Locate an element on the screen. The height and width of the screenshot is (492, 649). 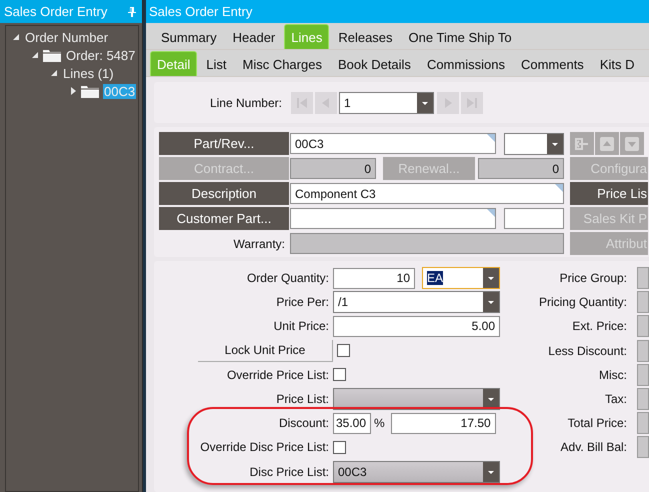
field-label: Disc Price List: is located at coordinates (289, 471).